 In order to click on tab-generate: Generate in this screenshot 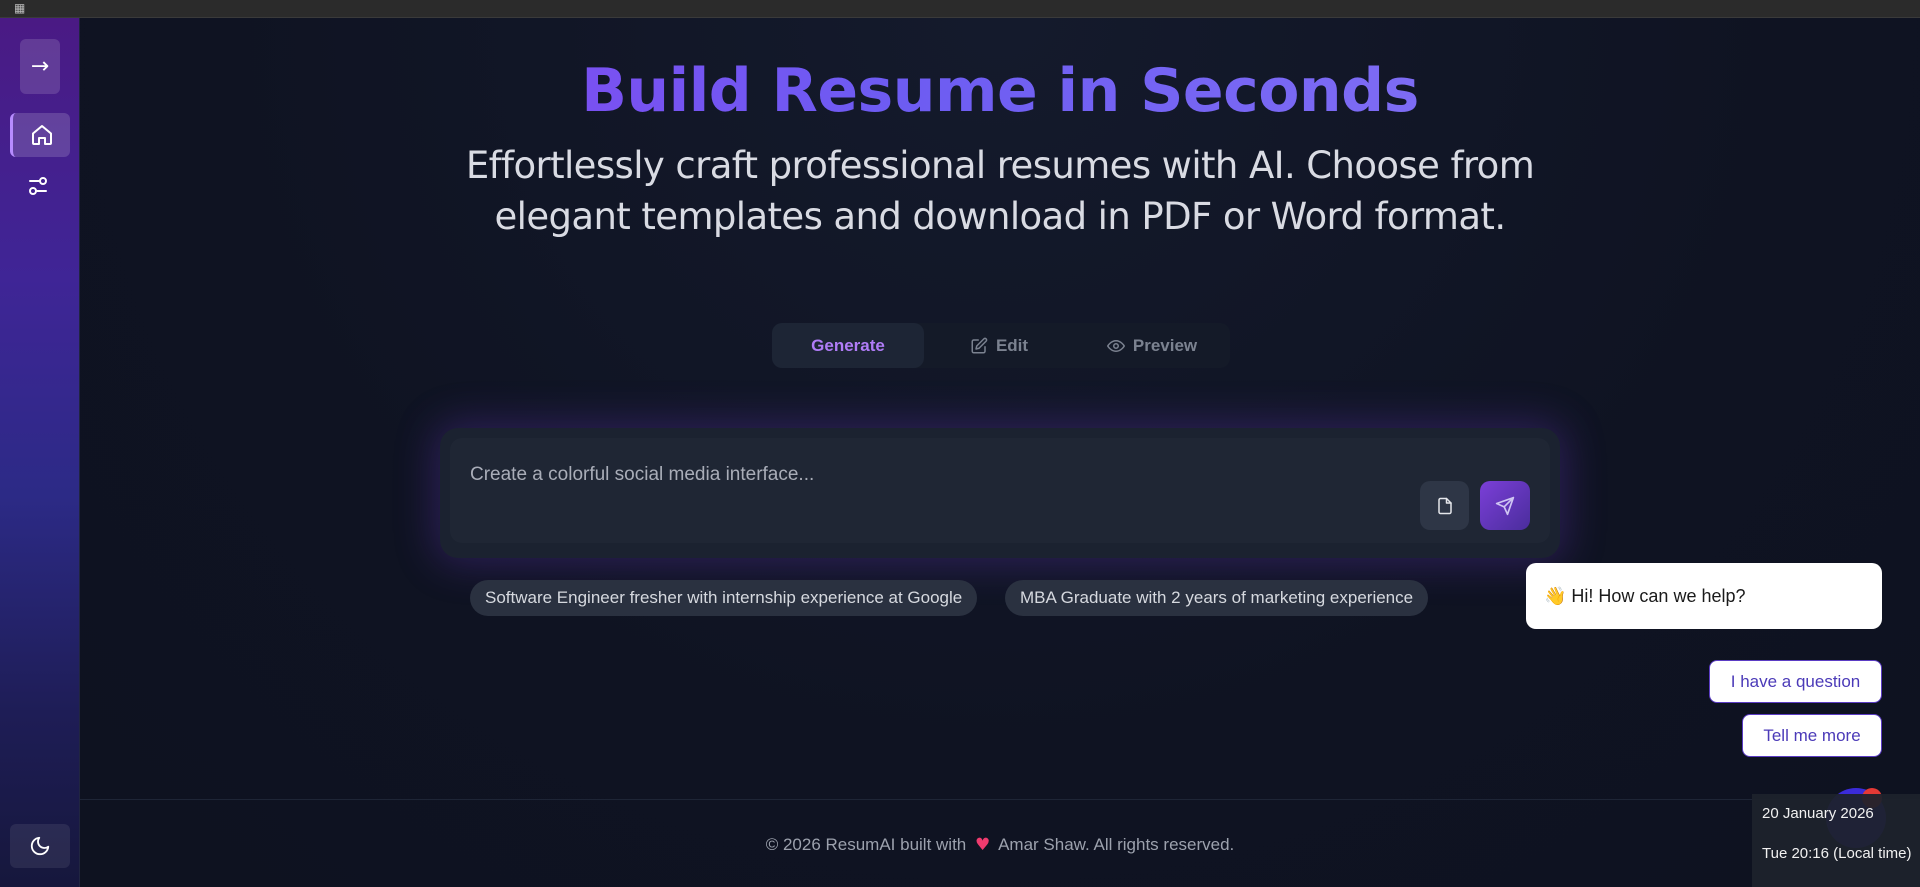, I will do `click(848, 345)`.